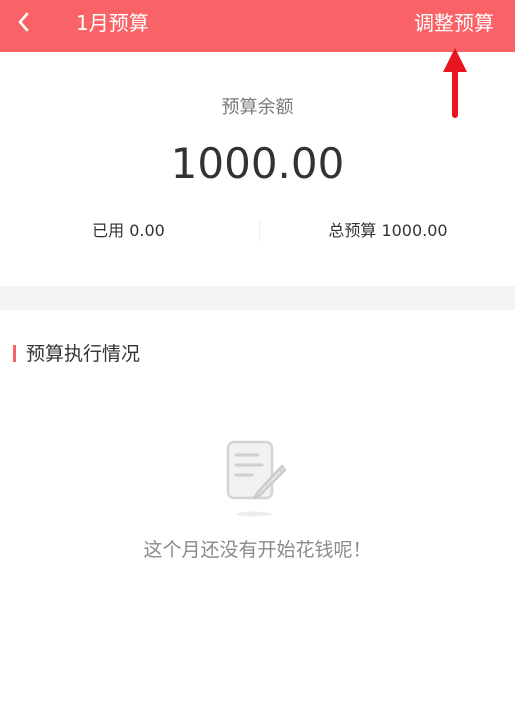 The height and width of the screenshot is (708, 515). What do you see at coordinates (257, 298) in the screenshot?
I see `section-separator` at bounding box center [257, 298].